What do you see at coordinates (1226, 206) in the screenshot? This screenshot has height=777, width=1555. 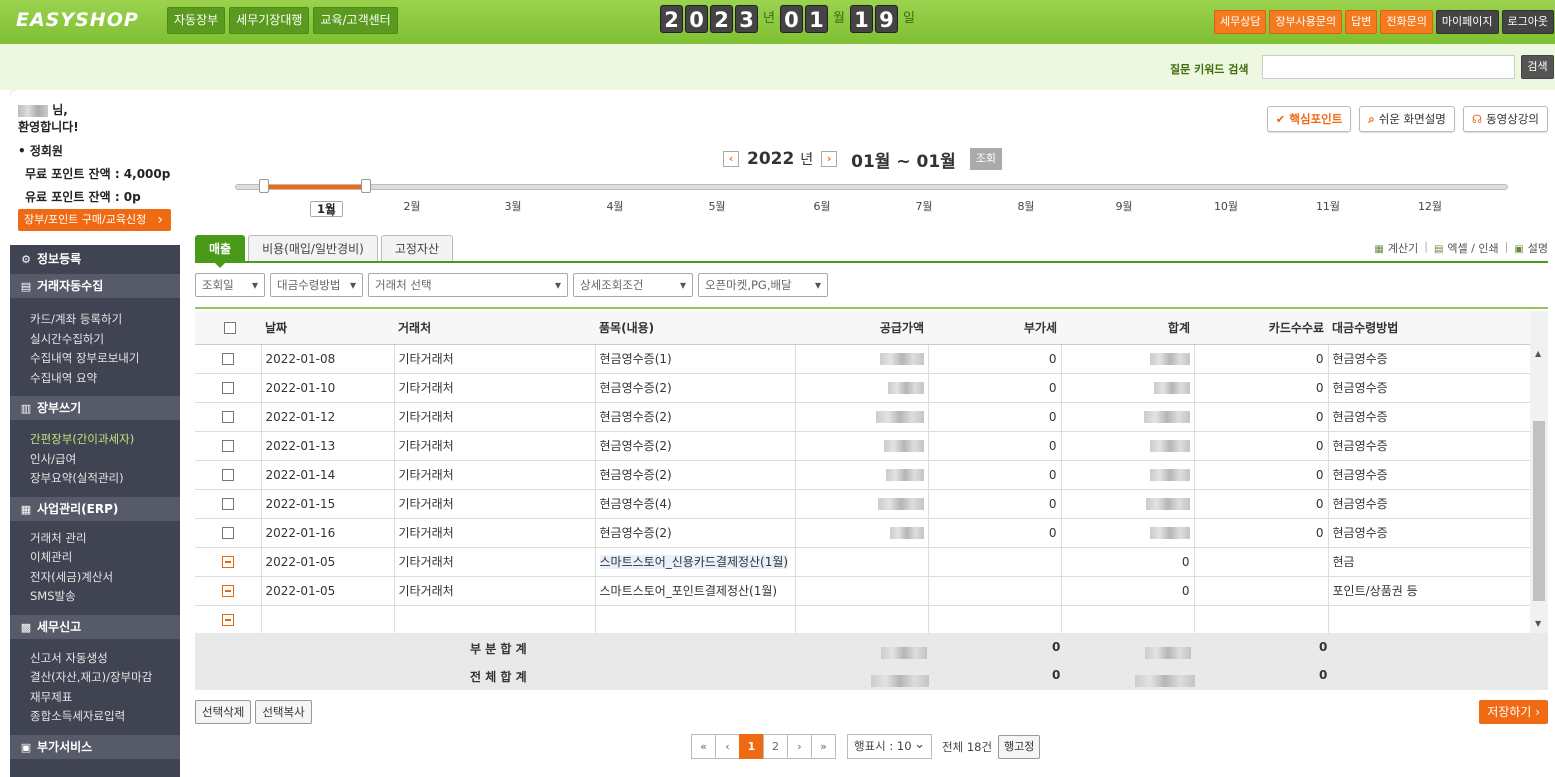 I see `month-label: 10월` at bounding box center [1226, 206].